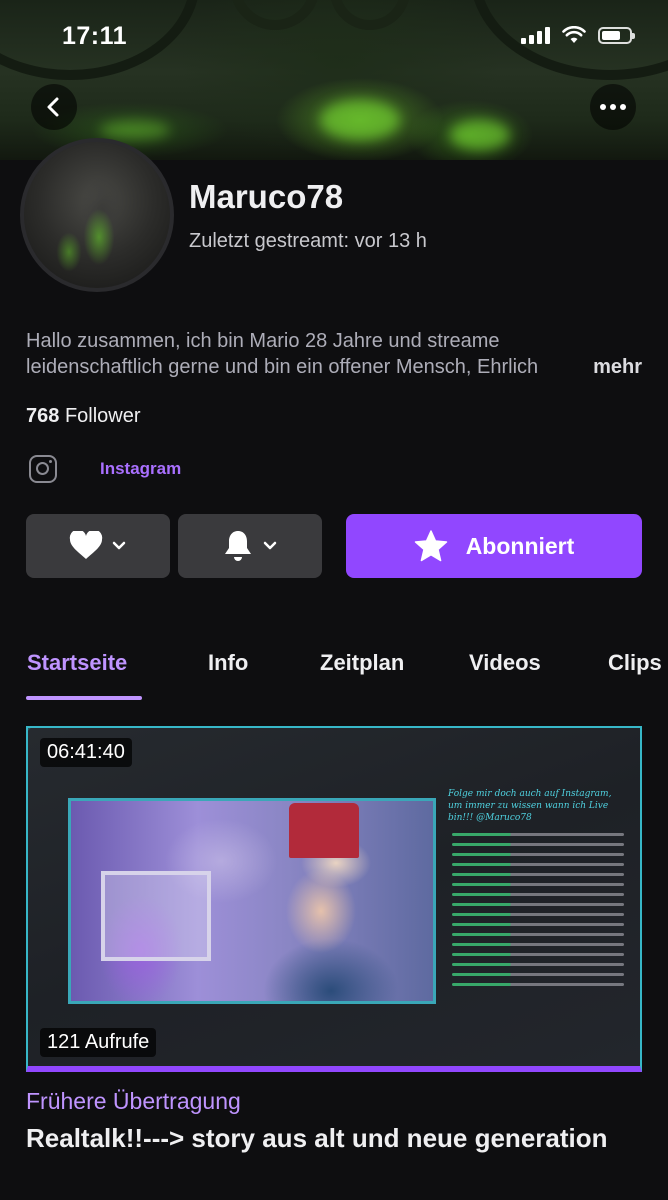 Image resolution: width=668 pixels, height=1200 pixels. What do you see at coordinates (238, 546) in the screenshot?
I see `bell-icon` at bounding box center [238, 546].